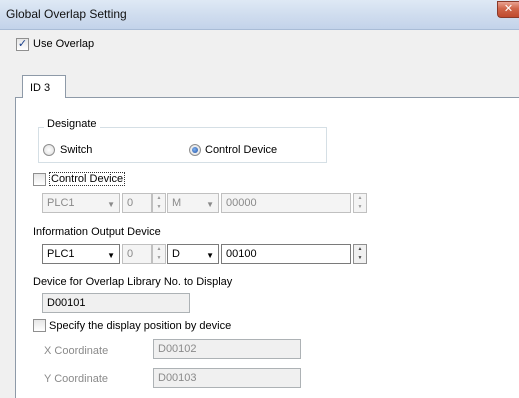 The height and width of the screenshot is (398, 519). What do you see at coordinates (49, 150) in the screenshot?
I see `switch-radio` at bounding box center [49, 150].